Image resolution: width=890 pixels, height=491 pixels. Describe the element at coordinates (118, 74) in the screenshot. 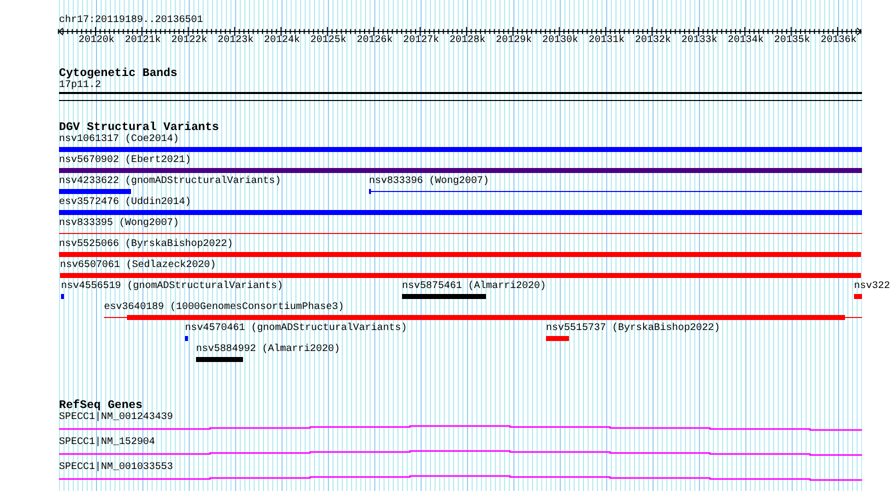

I see `track-title: Cytogenetic Bands` at that location.